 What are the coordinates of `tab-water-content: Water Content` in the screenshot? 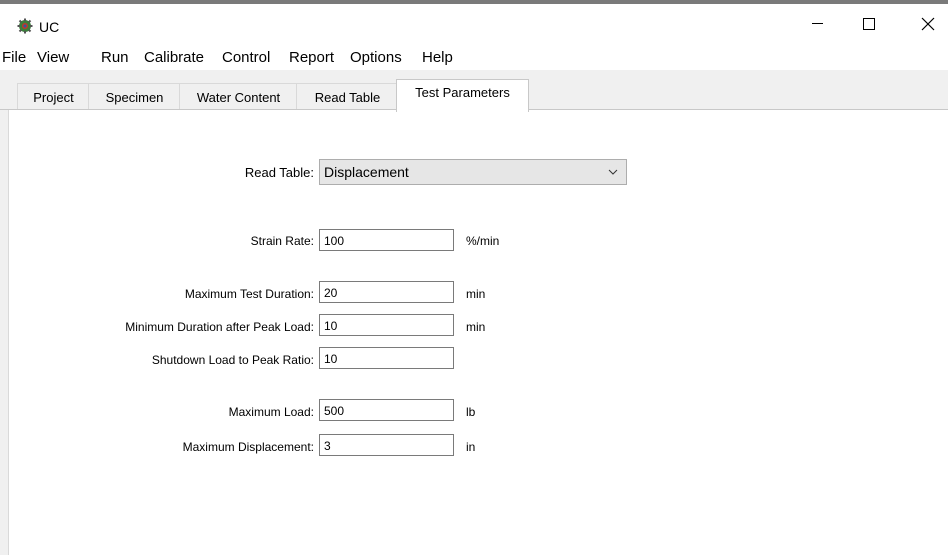 It's located at (238, 97).